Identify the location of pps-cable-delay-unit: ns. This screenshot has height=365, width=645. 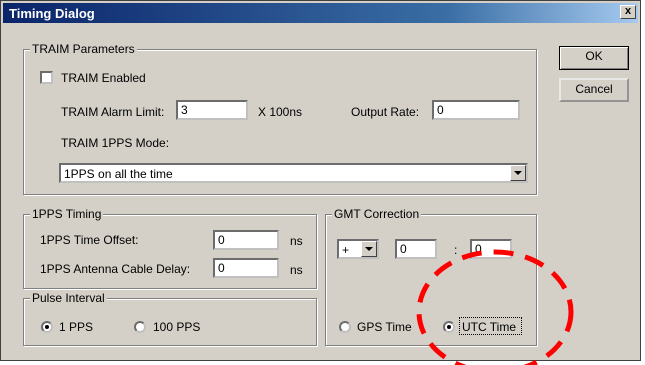
(296, 270).